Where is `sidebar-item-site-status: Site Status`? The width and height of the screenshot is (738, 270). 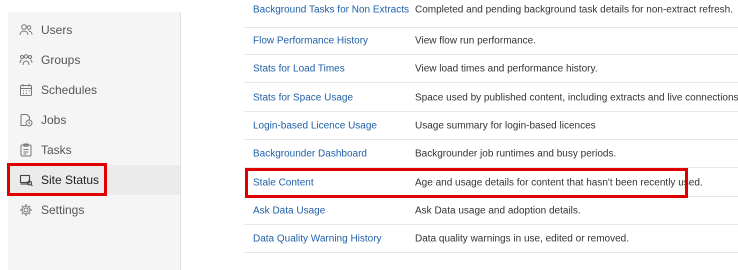
sidebar-item-site-status: Site Status is located at coordinates (94, 180).